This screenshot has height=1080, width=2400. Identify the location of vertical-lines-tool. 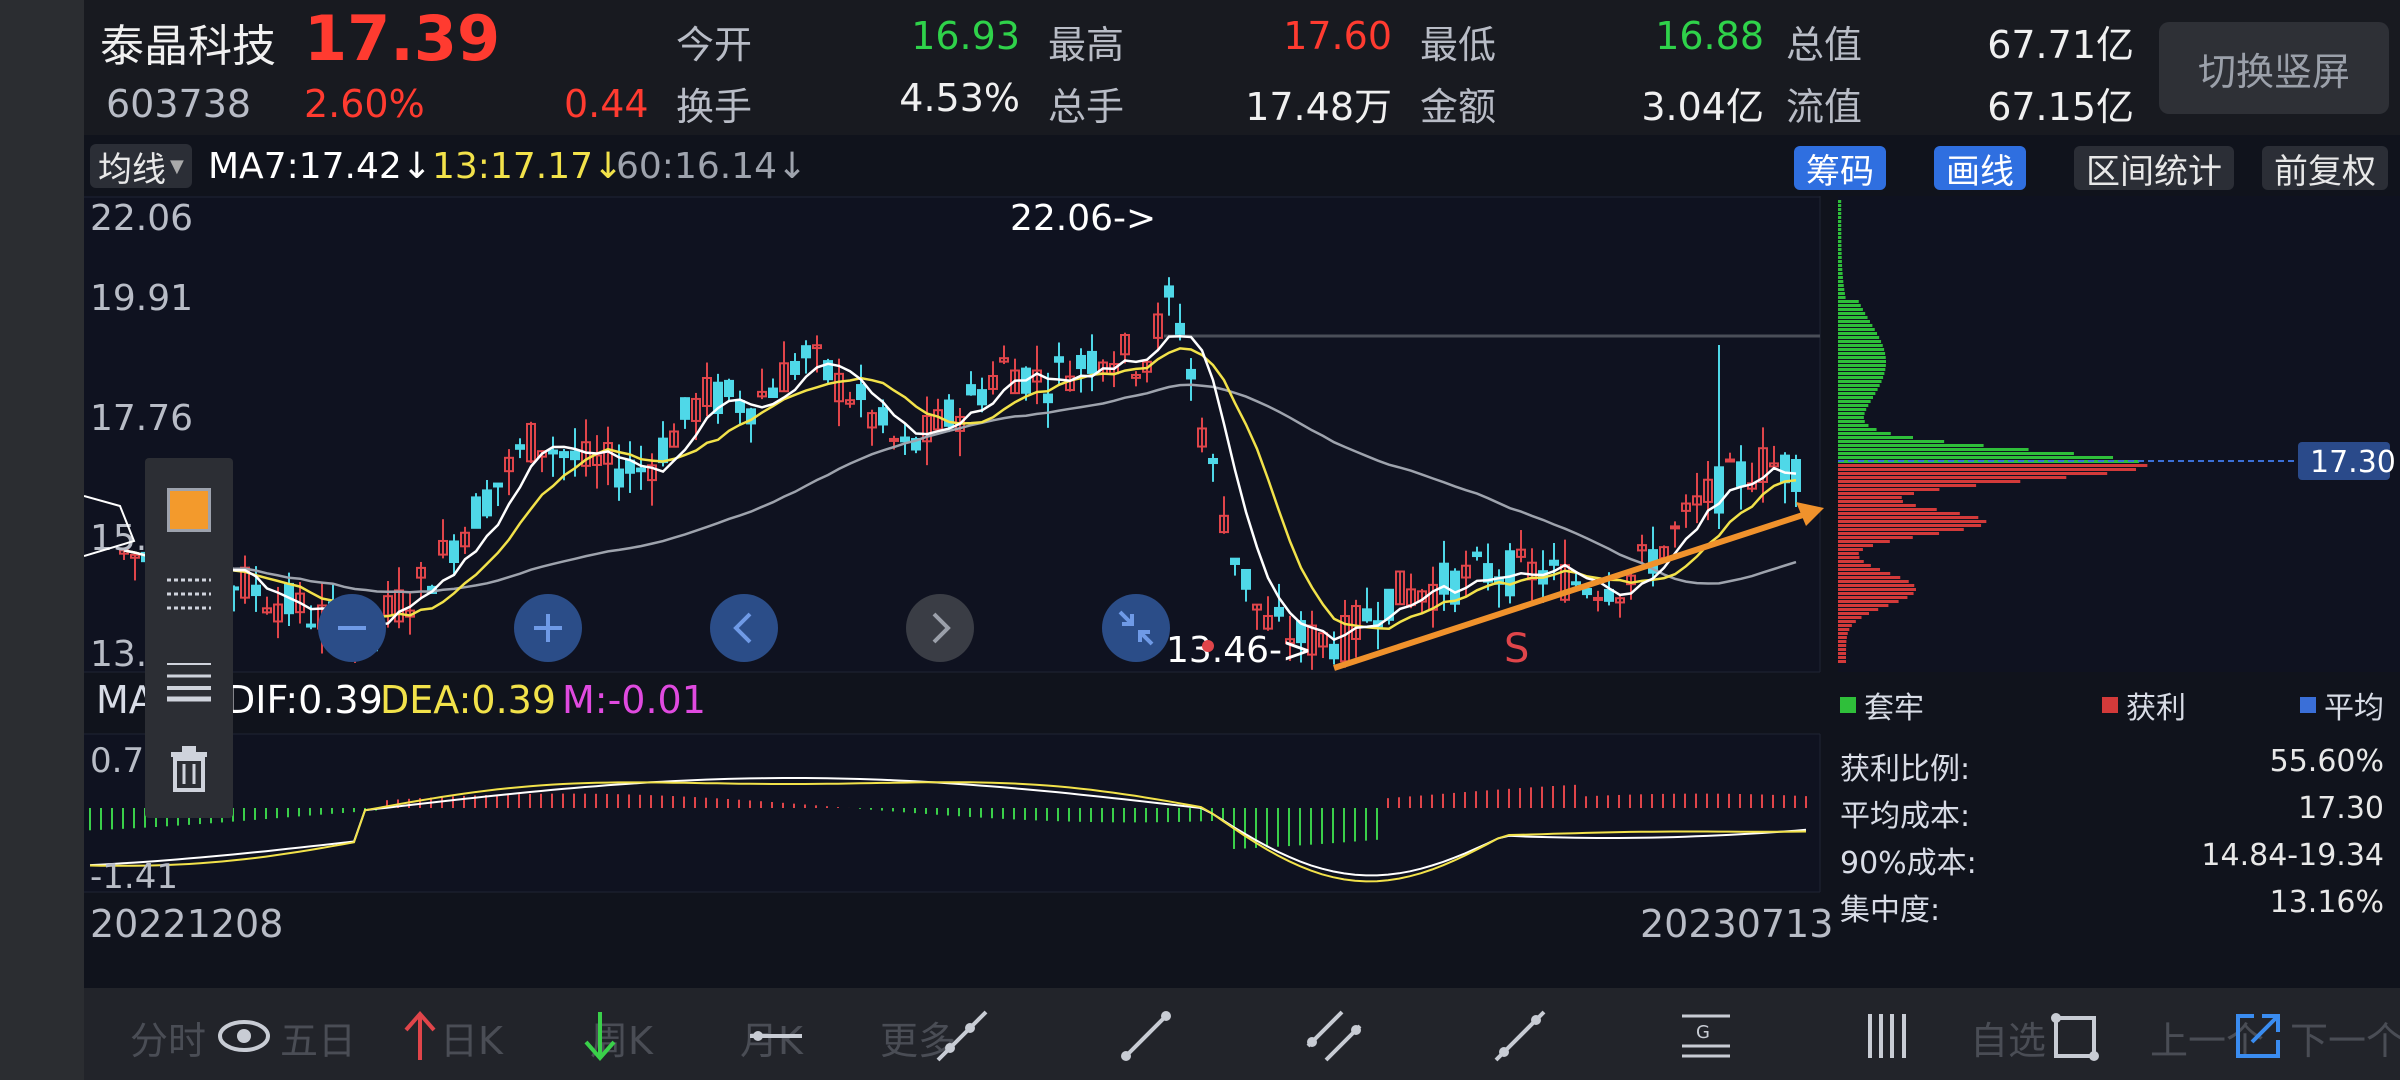
(1890, 1036).